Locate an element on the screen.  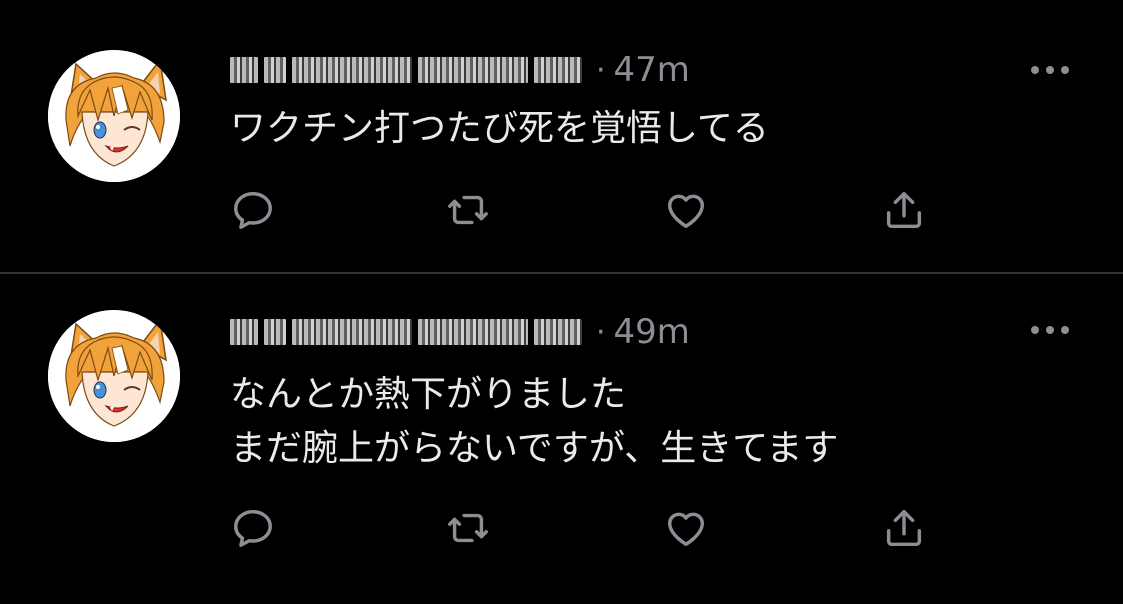
tweet-text: ワクチン打つたび死を覚悟してる is located at coordinates (499, 128).